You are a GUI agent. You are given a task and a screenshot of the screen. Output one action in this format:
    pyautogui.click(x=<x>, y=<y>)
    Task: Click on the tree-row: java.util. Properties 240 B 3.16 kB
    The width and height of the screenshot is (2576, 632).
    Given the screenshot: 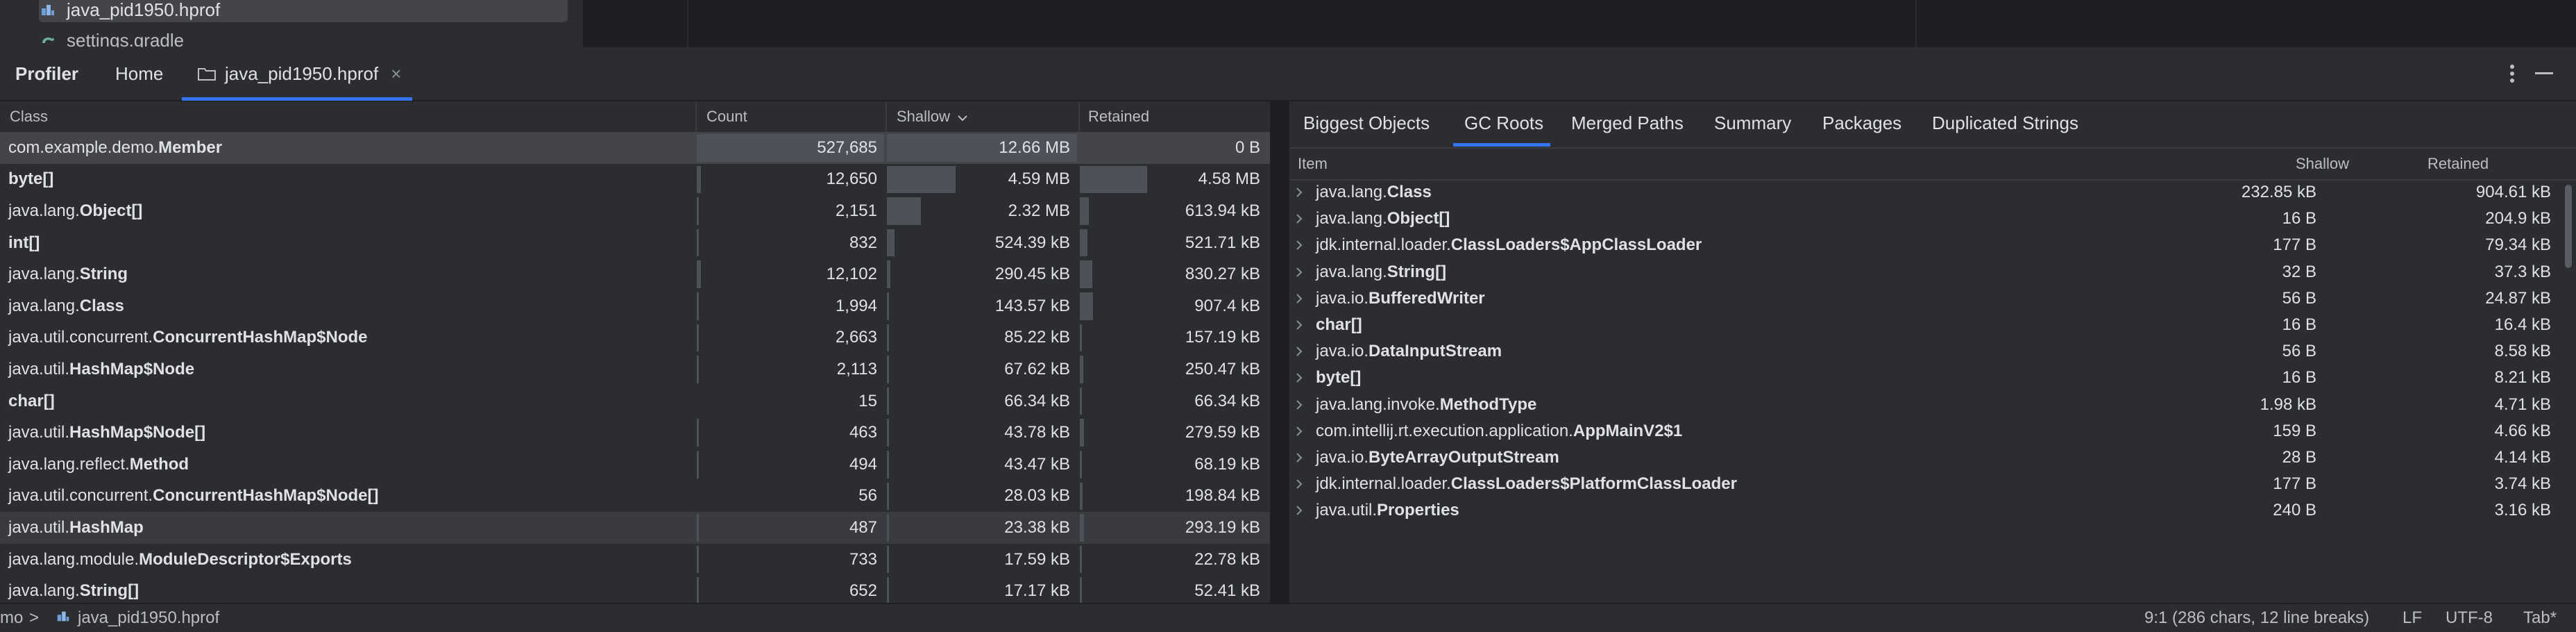 What is the action you would take?
    pyautogui.click(x=1927, y=510)
    